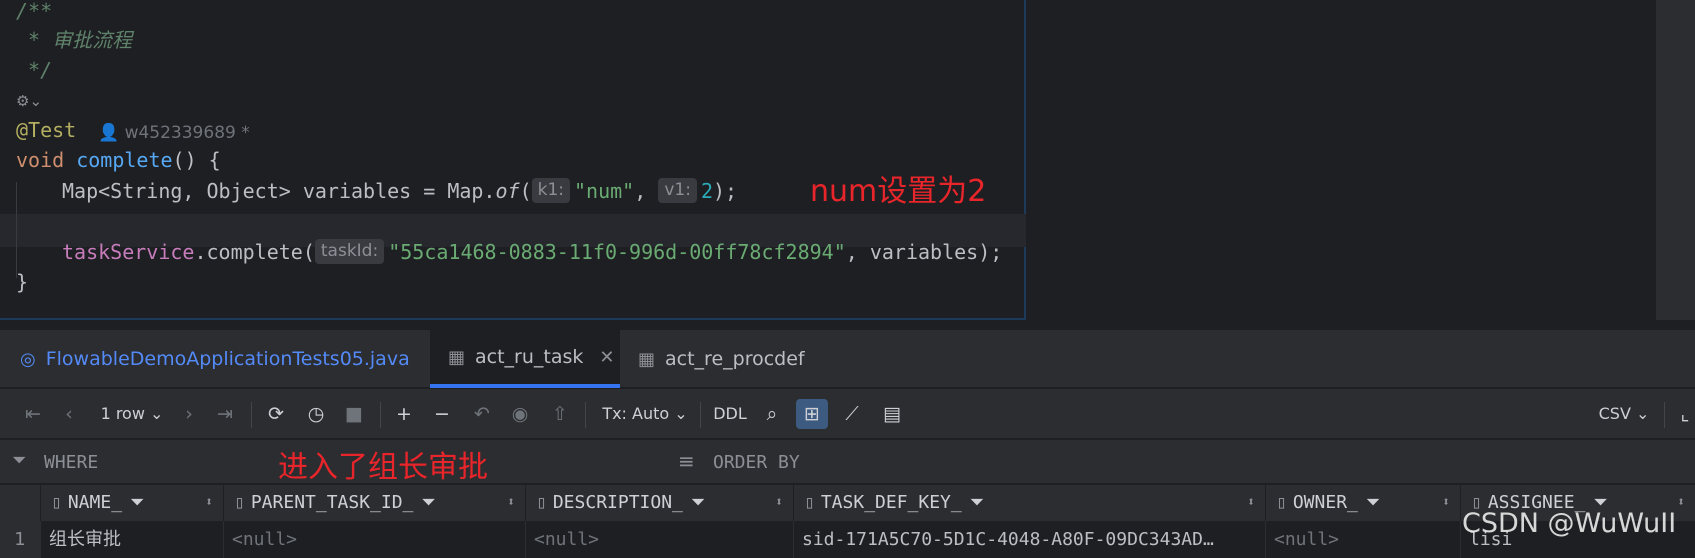 The image size is (1695, 558). Describe the element at coordinates (254, 252) in the screenshot. I see `complete-call: .complete(` at that location.